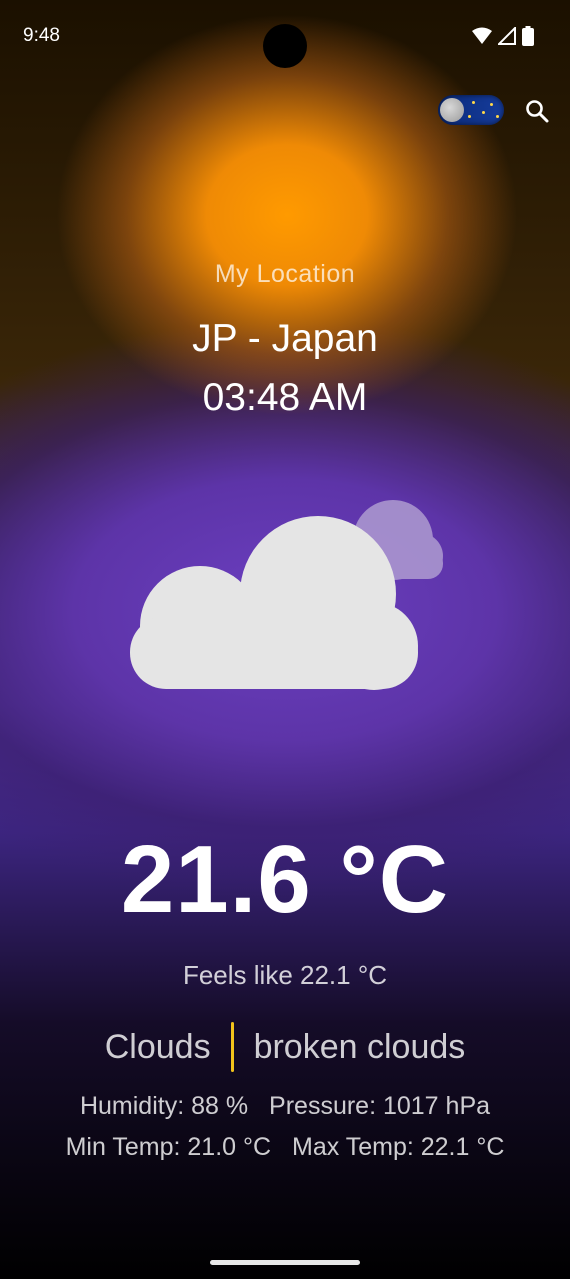 The height and width of the screenshot is (1279, 570). What do you see at coordinates (285, 879) in the screenshot?
I see `temperature: 21.6 °C` at bounding box center [285, 879].